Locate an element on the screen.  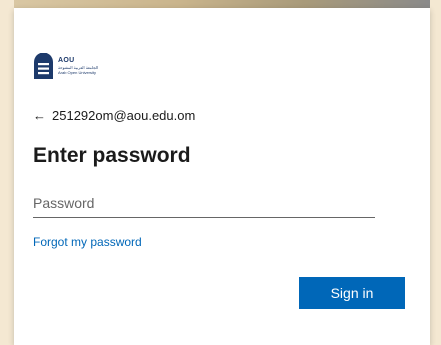
background-top is located at coordinates (222, 4).